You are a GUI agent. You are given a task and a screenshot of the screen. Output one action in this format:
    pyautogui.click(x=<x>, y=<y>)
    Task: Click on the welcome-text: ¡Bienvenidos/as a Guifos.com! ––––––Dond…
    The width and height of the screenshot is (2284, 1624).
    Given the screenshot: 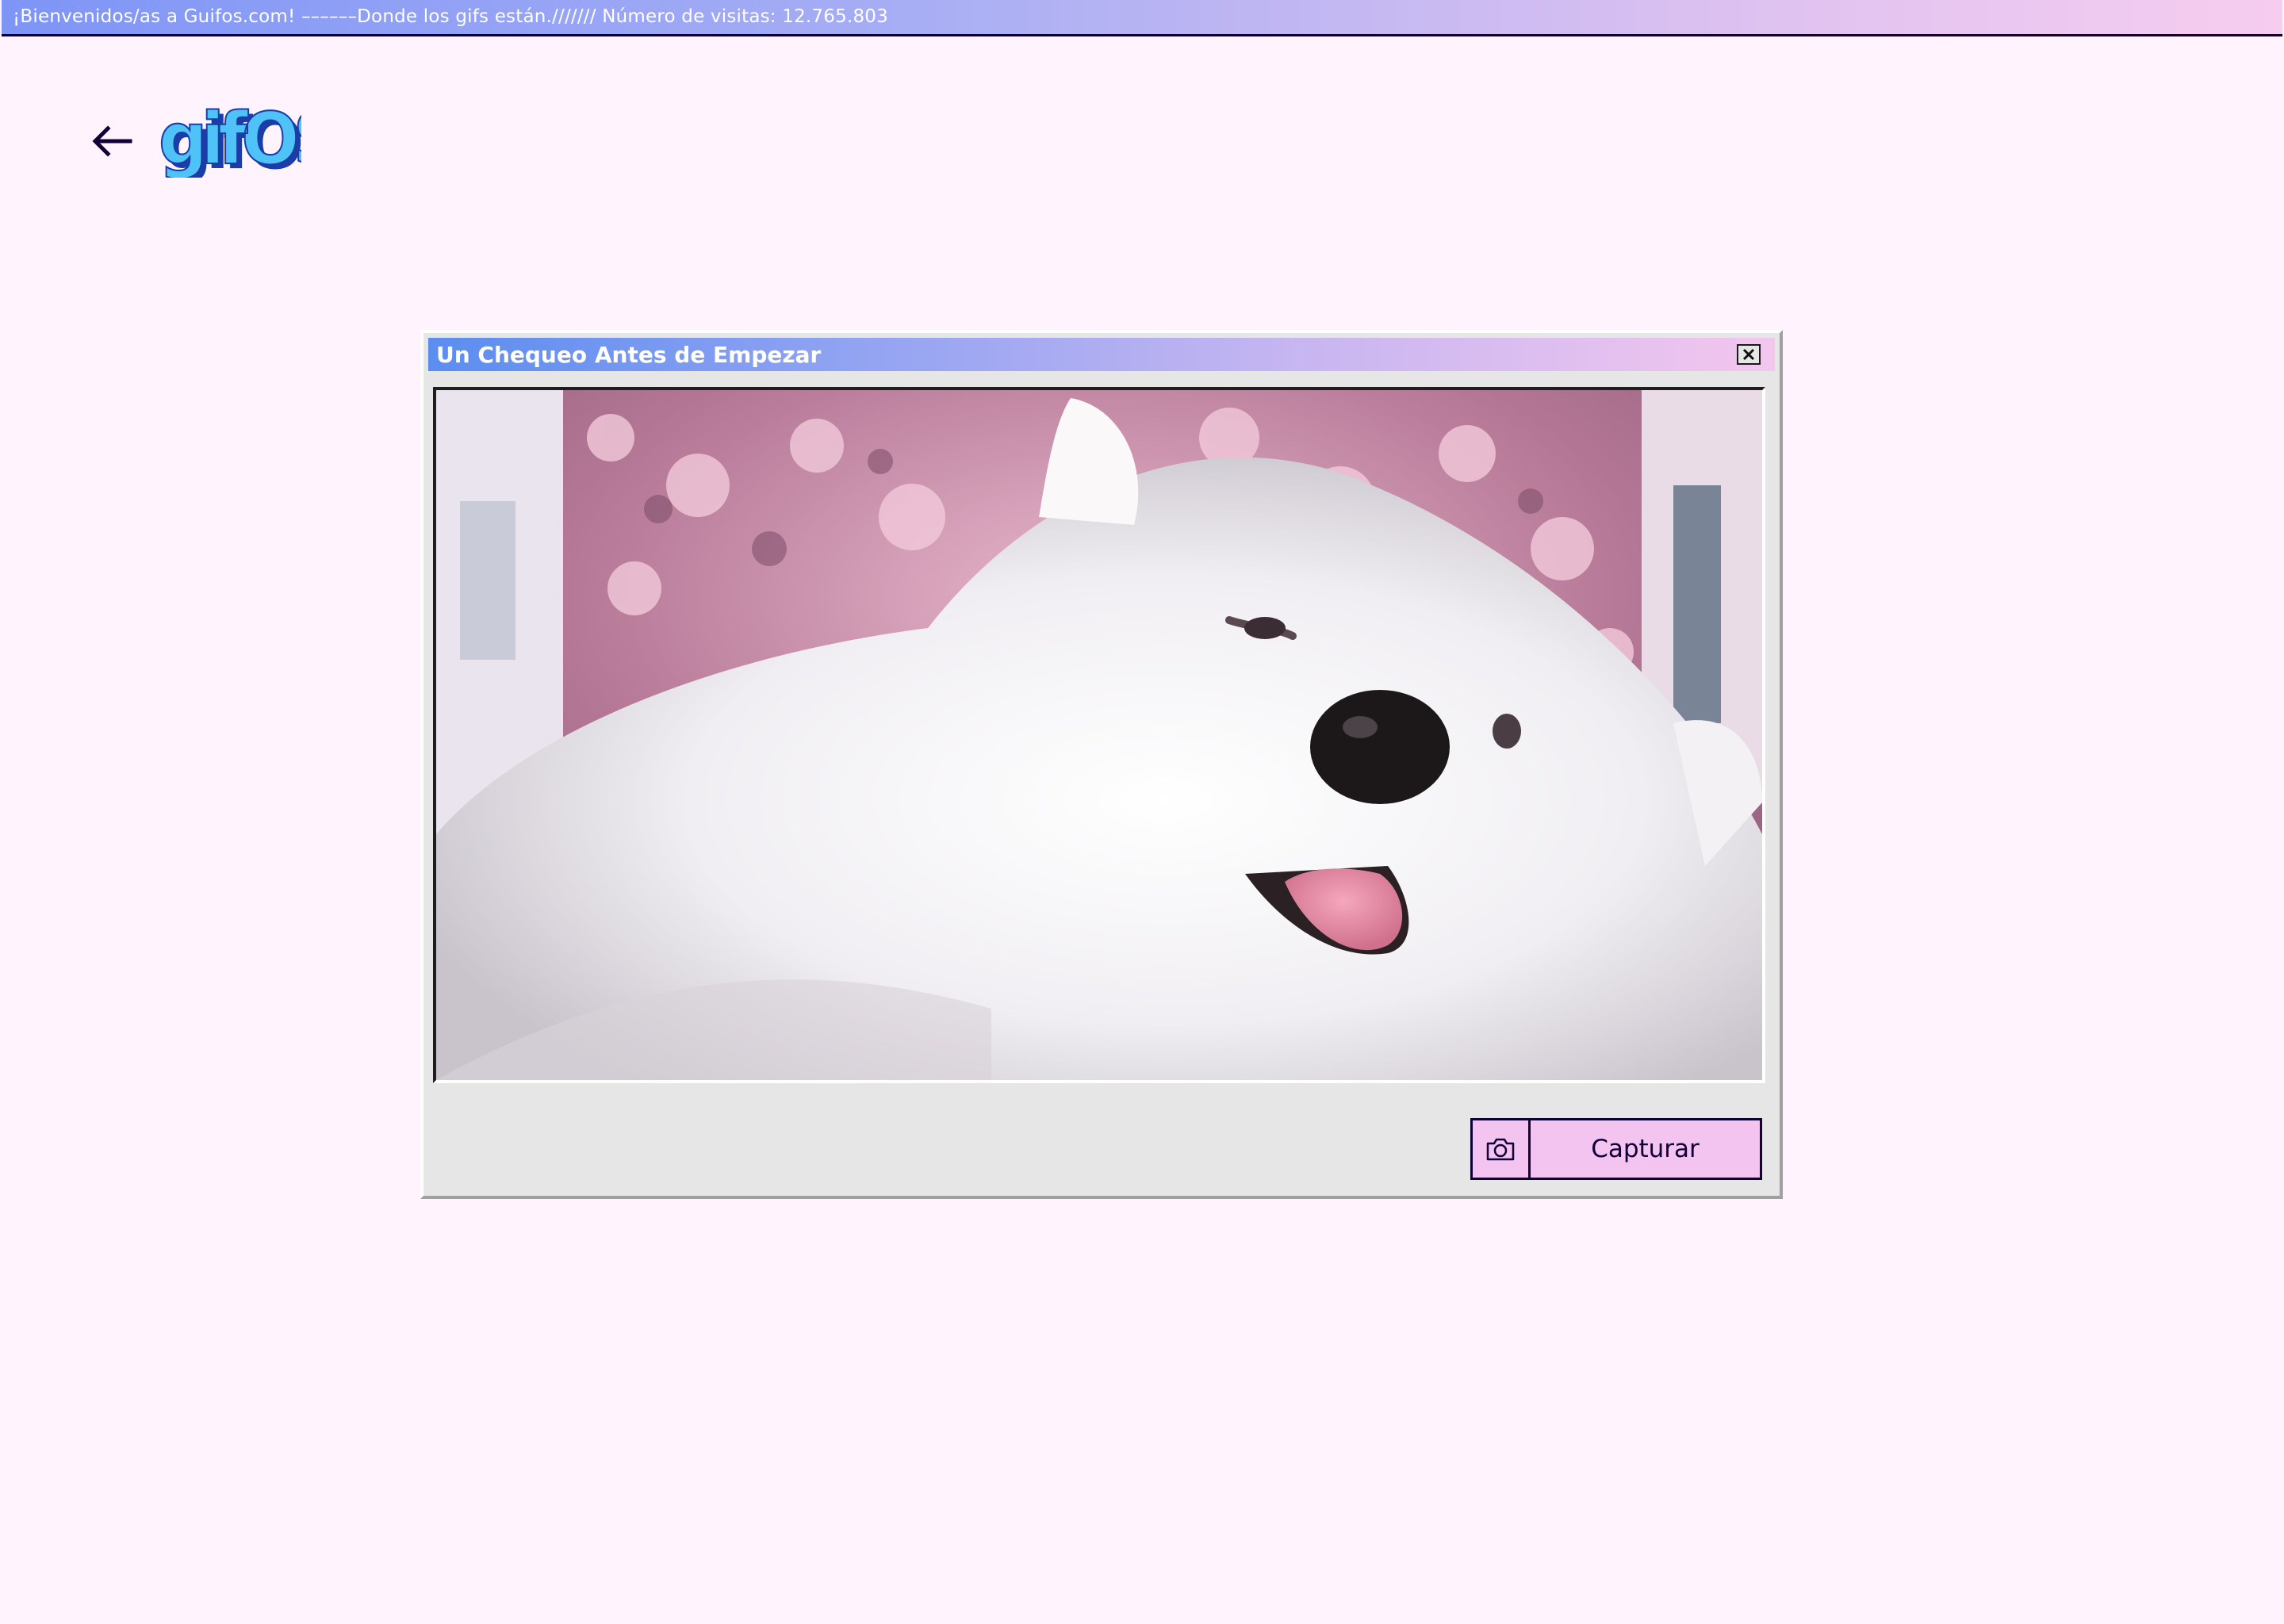 What is the action you would take?
    pyautogui.click(x=450, y=16)
    